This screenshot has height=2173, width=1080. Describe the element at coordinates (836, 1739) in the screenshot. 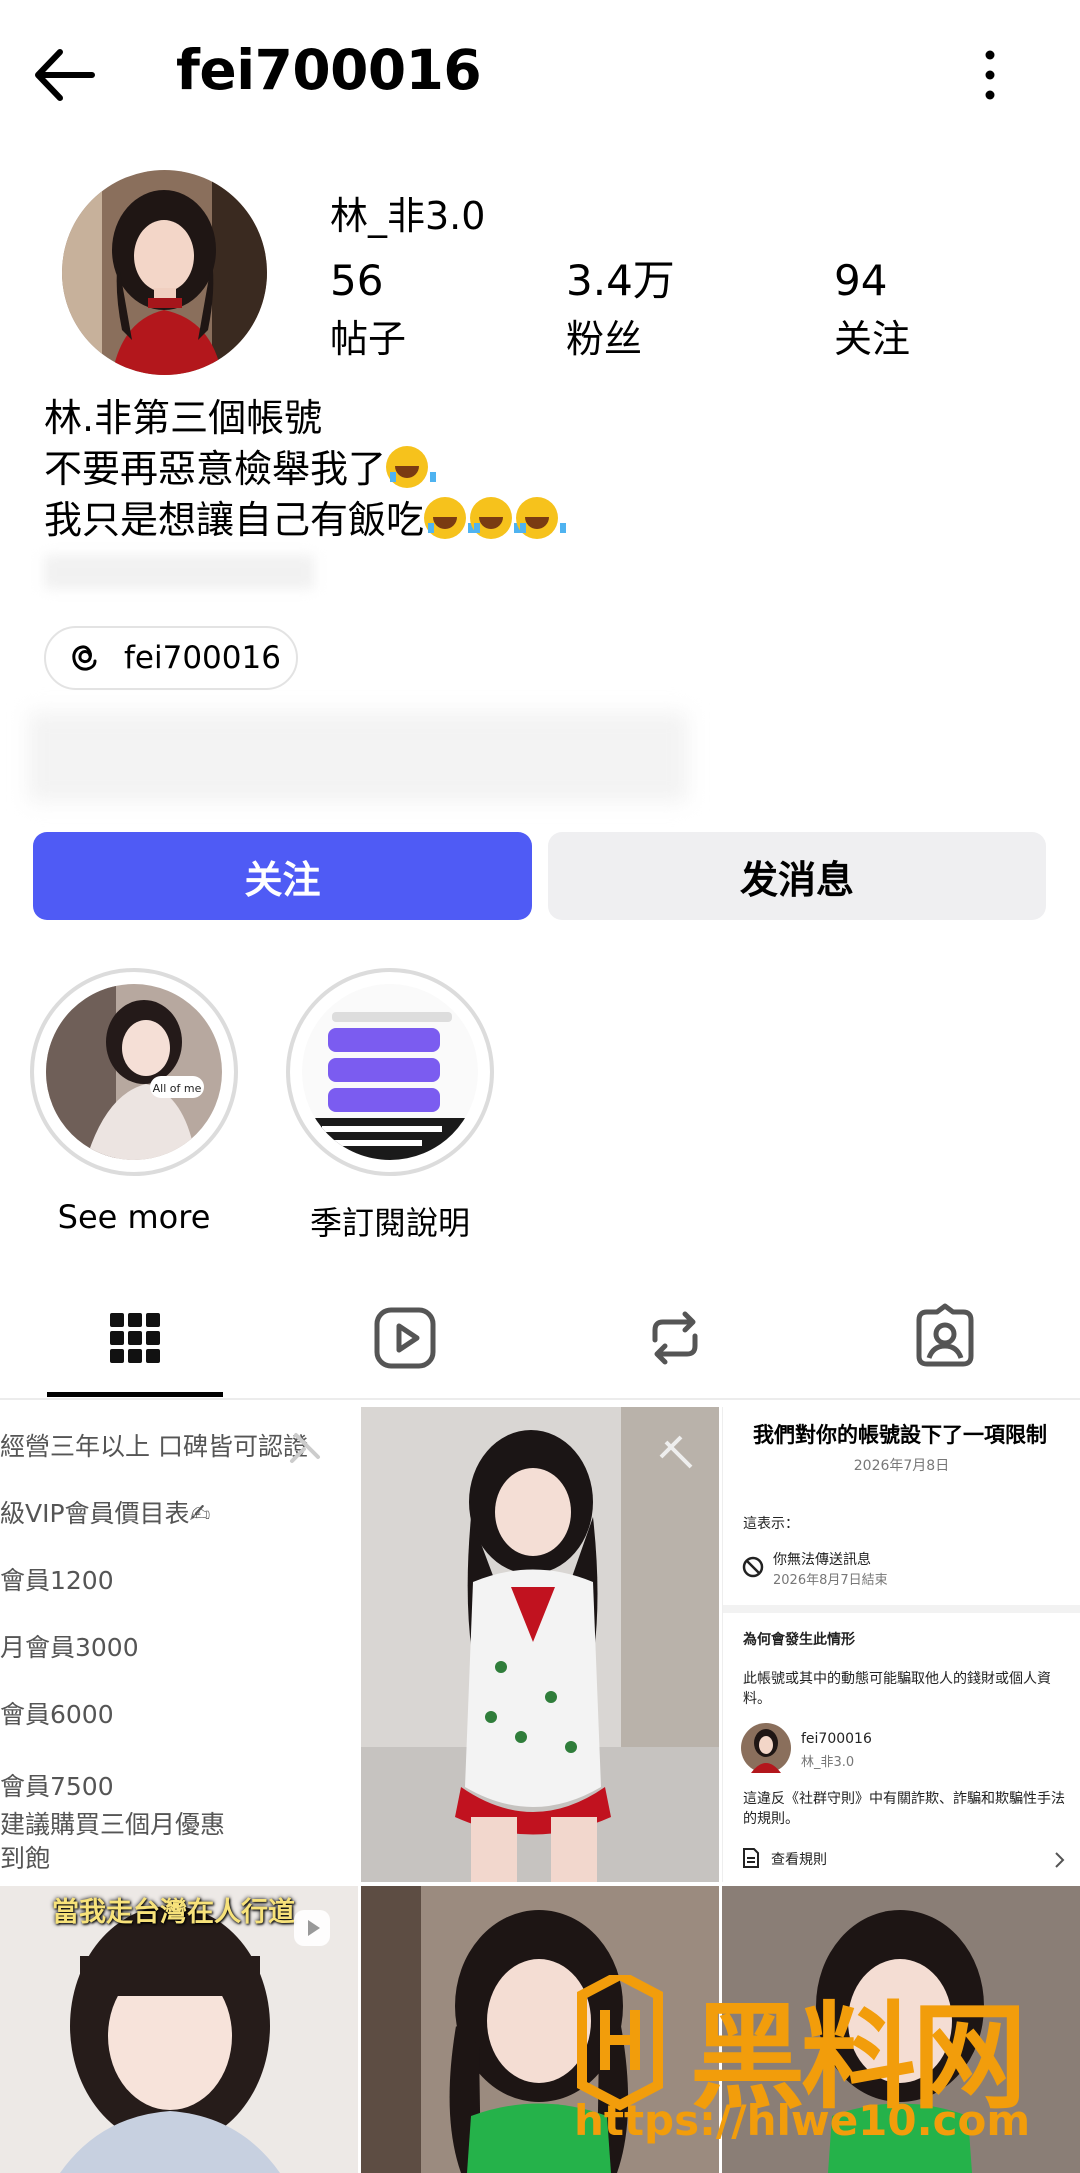

I see `notice-text: fei700016` at that location.